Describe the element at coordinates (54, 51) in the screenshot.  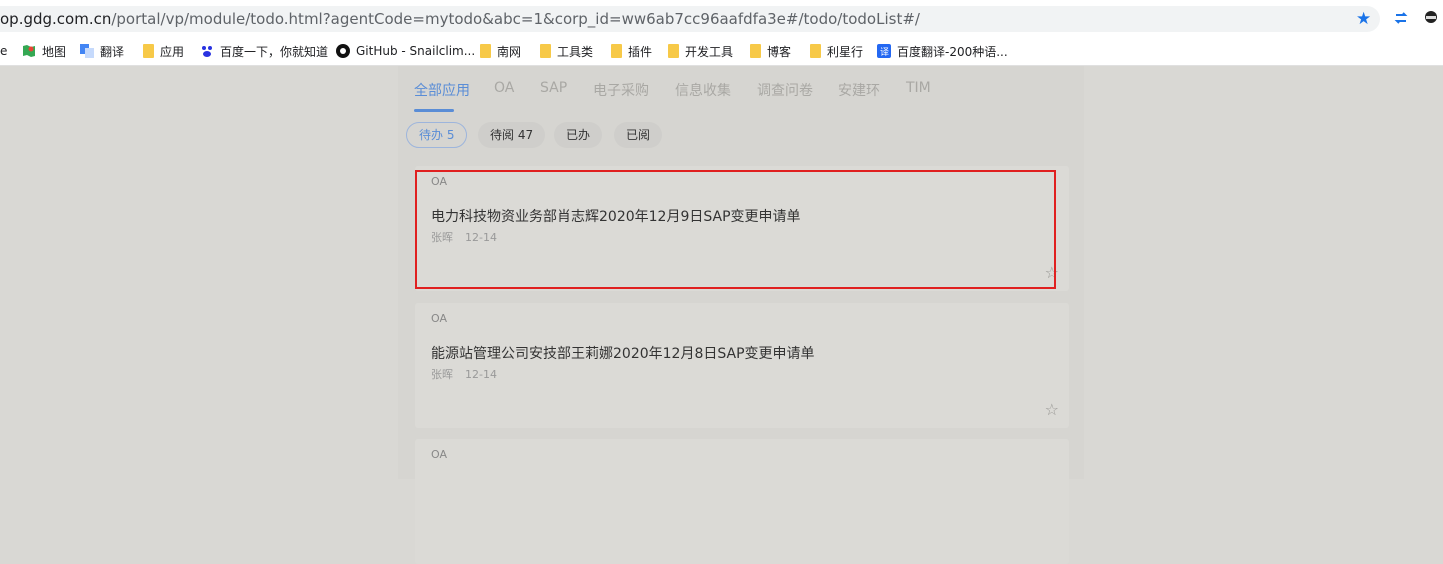
I see `bookmark-label: 地图` at that location.